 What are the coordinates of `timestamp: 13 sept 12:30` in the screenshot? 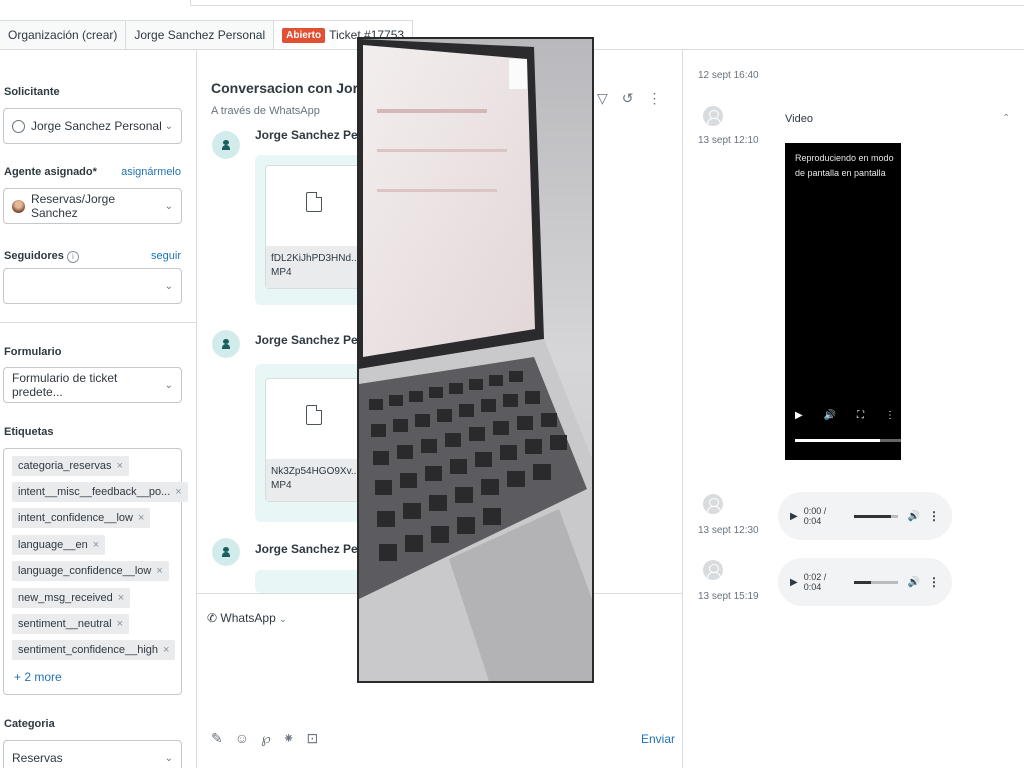 It's located at (728, 530).